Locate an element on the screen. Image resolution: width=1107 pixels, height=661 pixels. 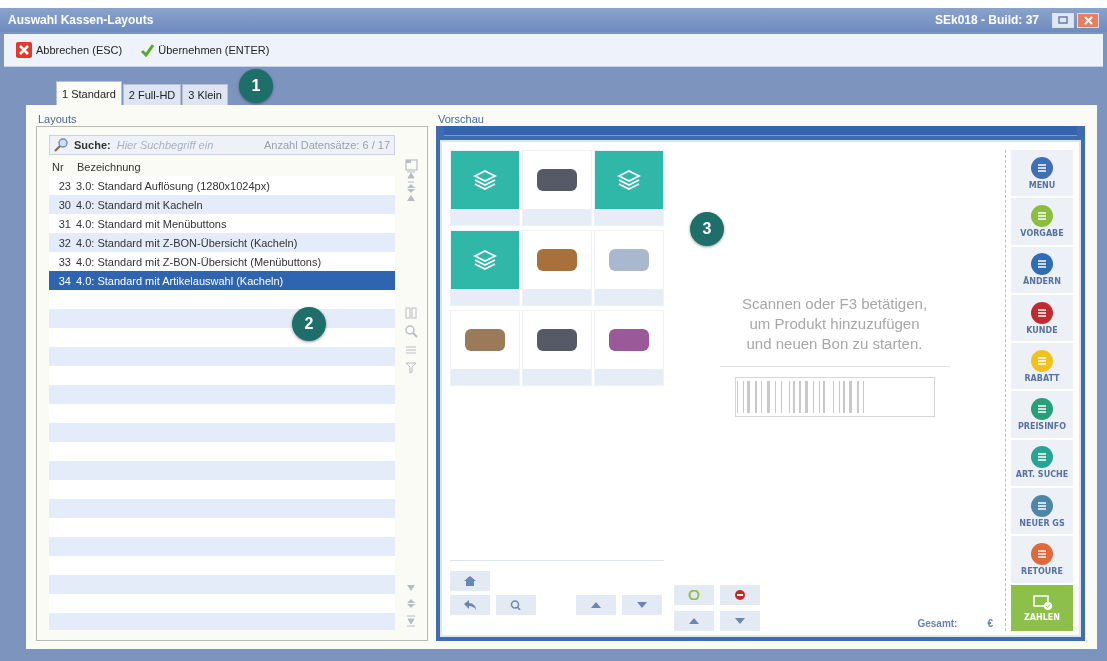
tab: 3 Klein is located at coordinates (205, 94).